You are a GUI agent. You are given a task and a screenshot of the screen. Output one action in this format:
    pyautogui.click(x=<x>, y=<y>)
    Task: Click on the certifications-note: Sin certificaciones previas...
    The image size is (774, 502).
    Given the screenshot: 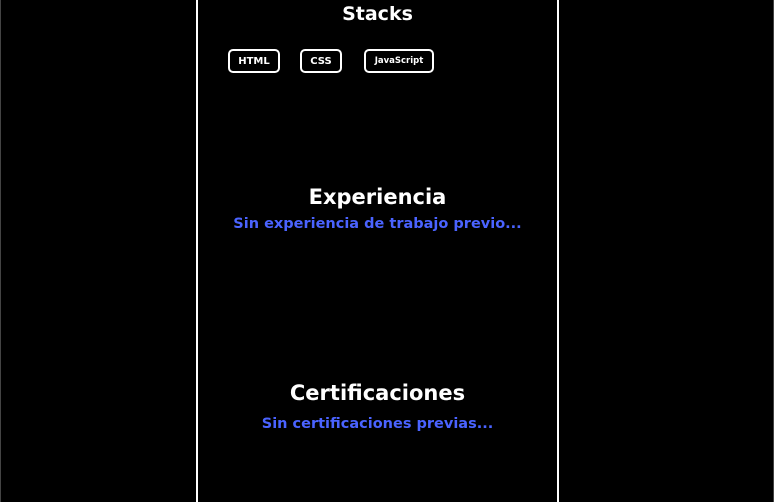 What is the action you would take?
    pyautogui.click(x=377, y=424)
    